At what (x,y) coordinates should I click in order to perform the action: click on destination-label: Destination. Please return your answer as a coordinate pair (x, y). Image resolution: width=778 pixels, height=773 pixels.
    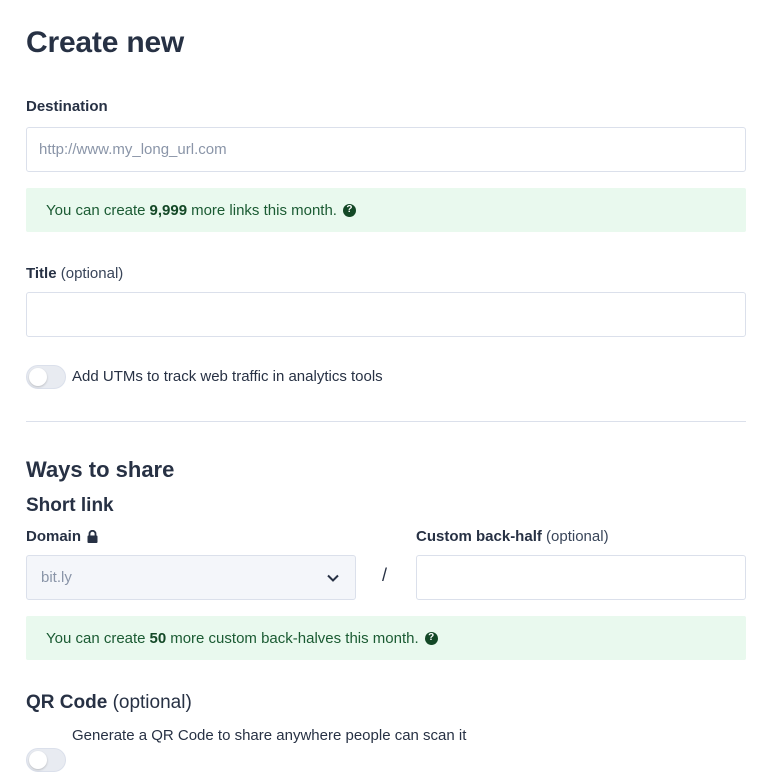
    Looking at the image, I should click on (67, 106).